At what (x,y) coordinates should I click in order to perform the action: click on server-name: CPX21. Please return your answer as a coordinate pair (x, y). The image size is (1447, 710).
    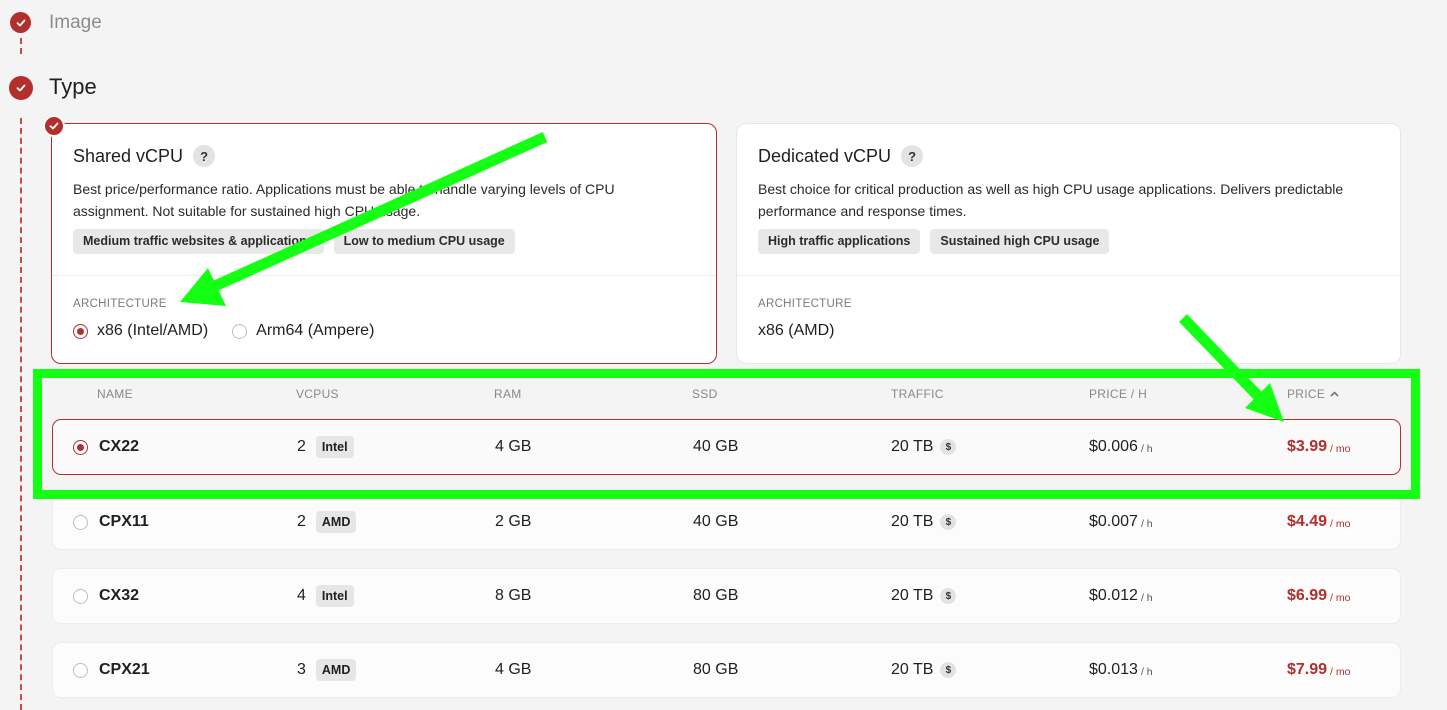
    Looking at the image, I should click on (124, 669).